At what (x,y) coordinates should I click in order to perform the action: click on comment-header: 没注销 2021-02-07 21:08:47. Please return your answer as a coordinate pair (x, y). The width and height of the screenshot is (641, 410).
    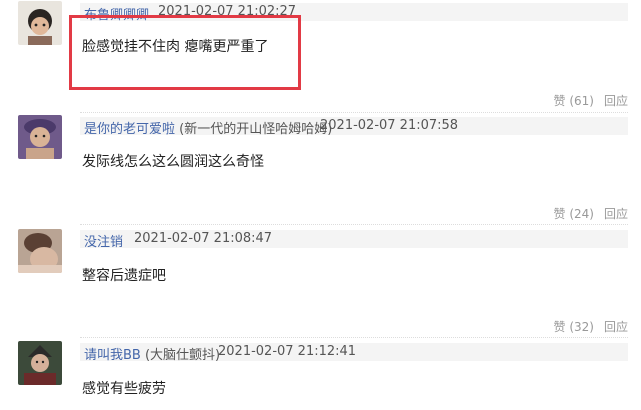
    Looking at the image, I should click on (354, 240).